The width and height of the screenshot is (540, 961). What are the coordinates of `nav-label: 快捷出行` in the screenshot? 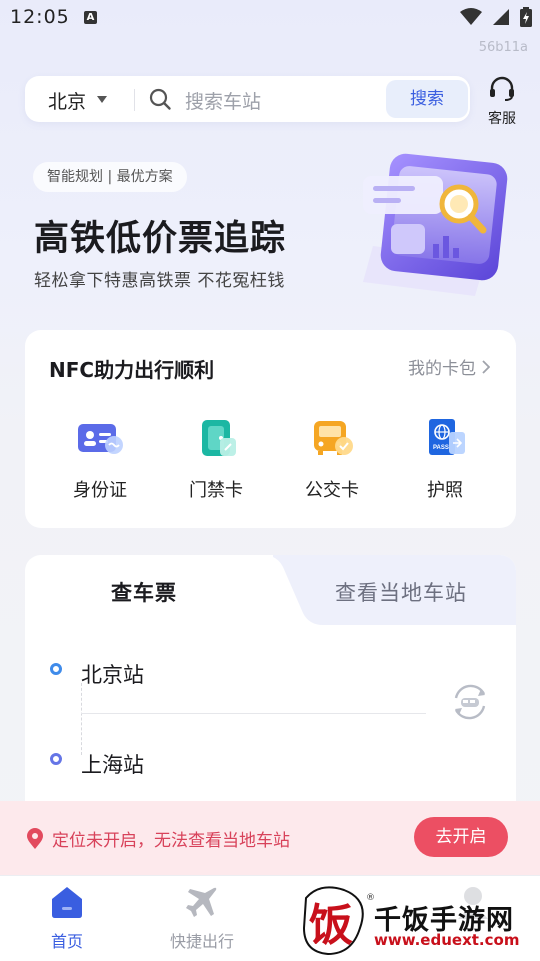 It's located at (201, 941).